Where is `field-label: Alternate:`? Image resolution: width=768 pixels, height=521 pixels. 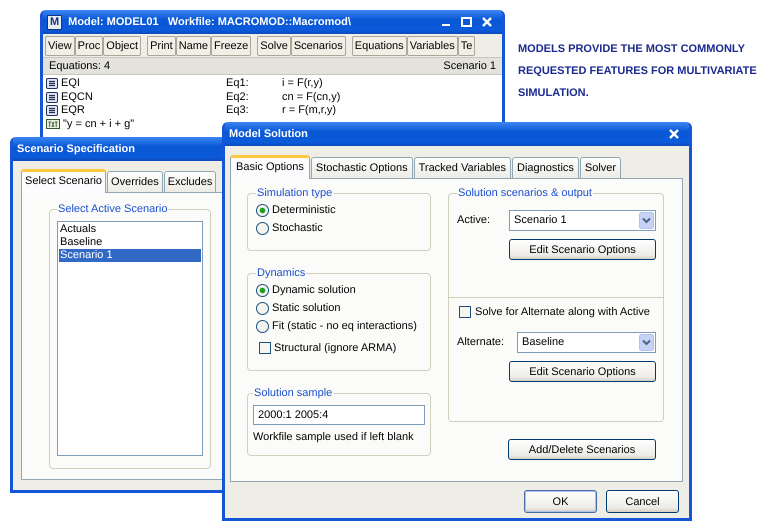
field-label: Alternate: is located at coordinates (481, 342).